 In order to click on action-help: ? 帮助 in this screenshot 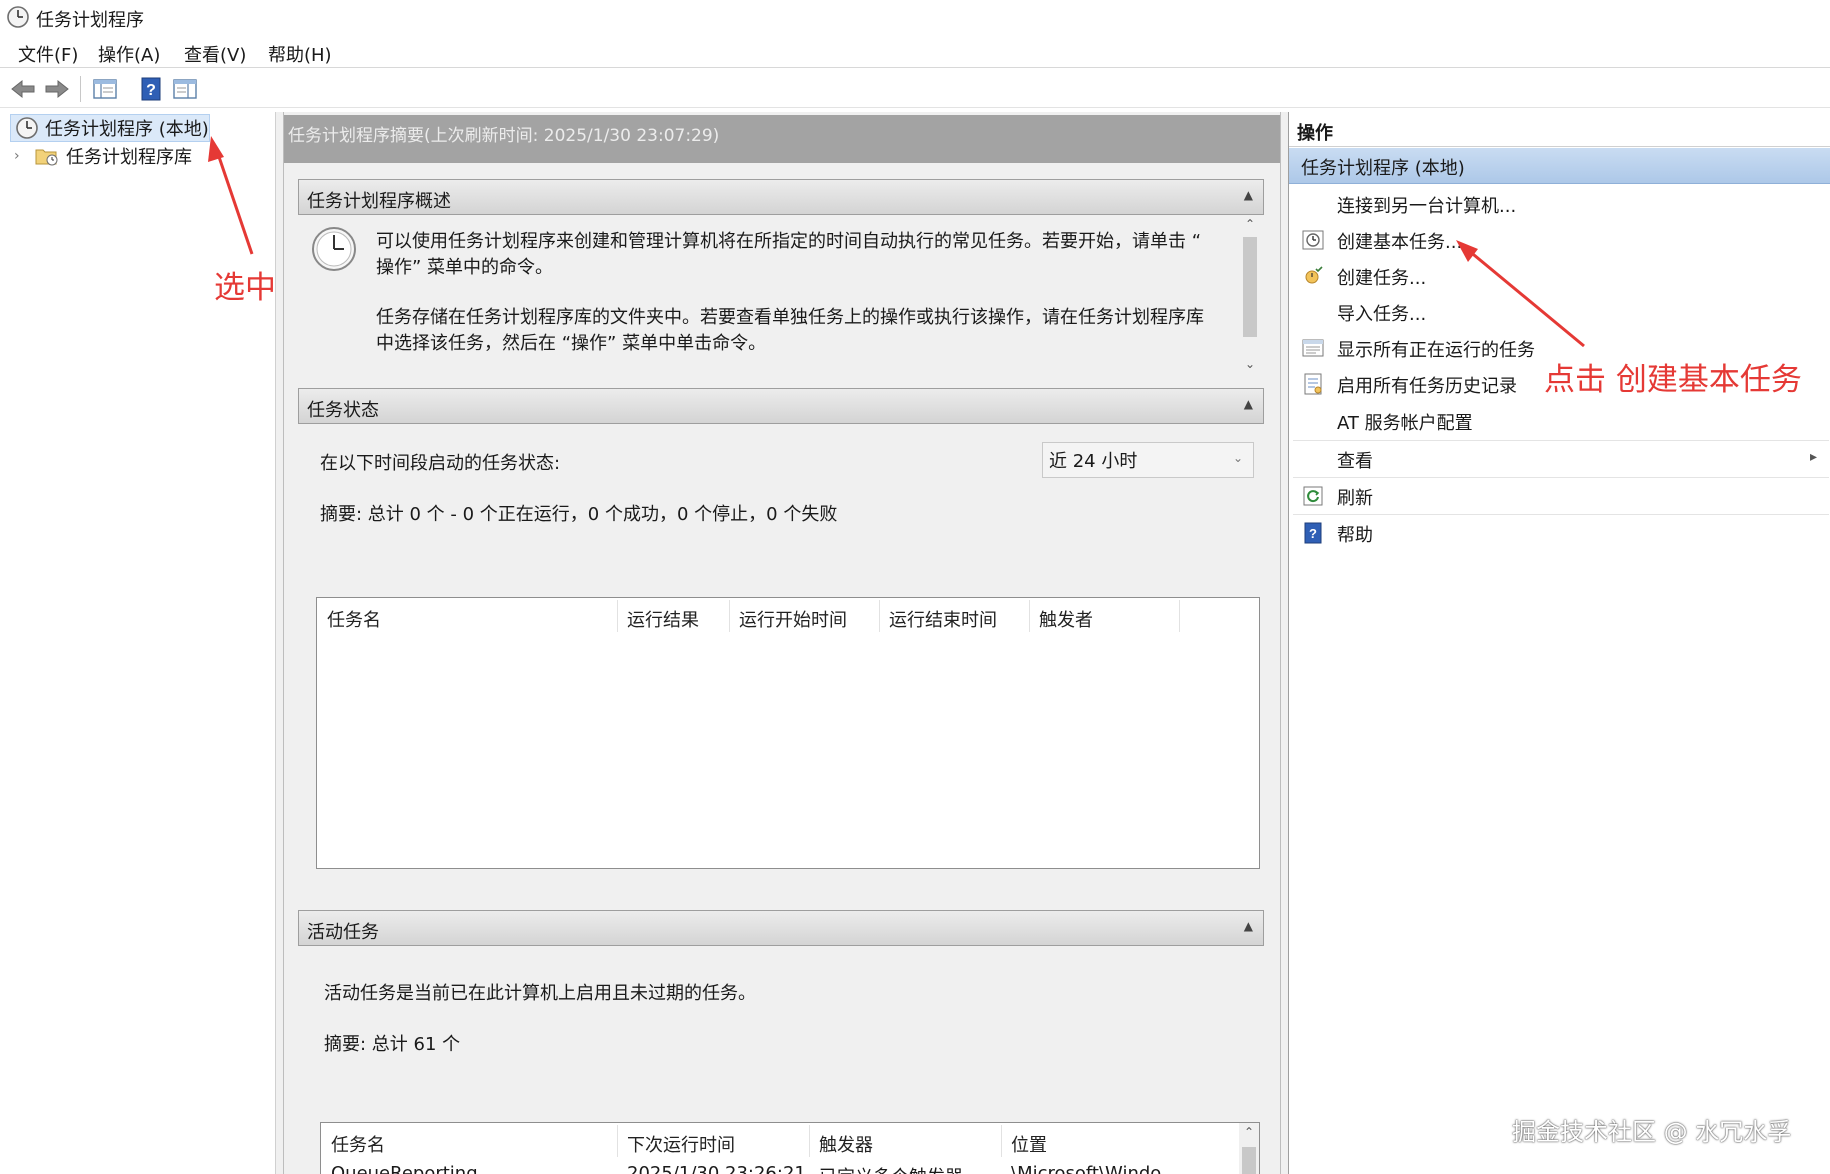, I will do `click(1559, 533)`.